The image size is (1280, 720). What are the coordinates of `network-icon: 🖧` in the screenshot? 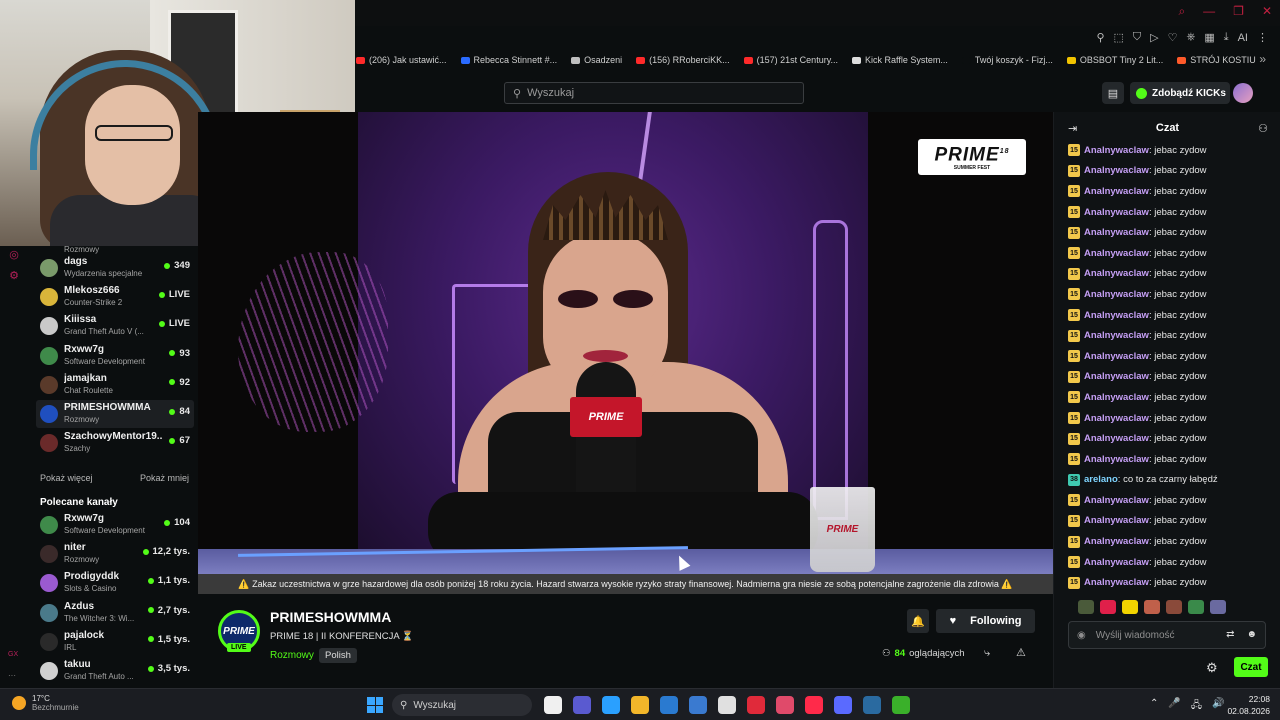 It's located at (1196, 706).